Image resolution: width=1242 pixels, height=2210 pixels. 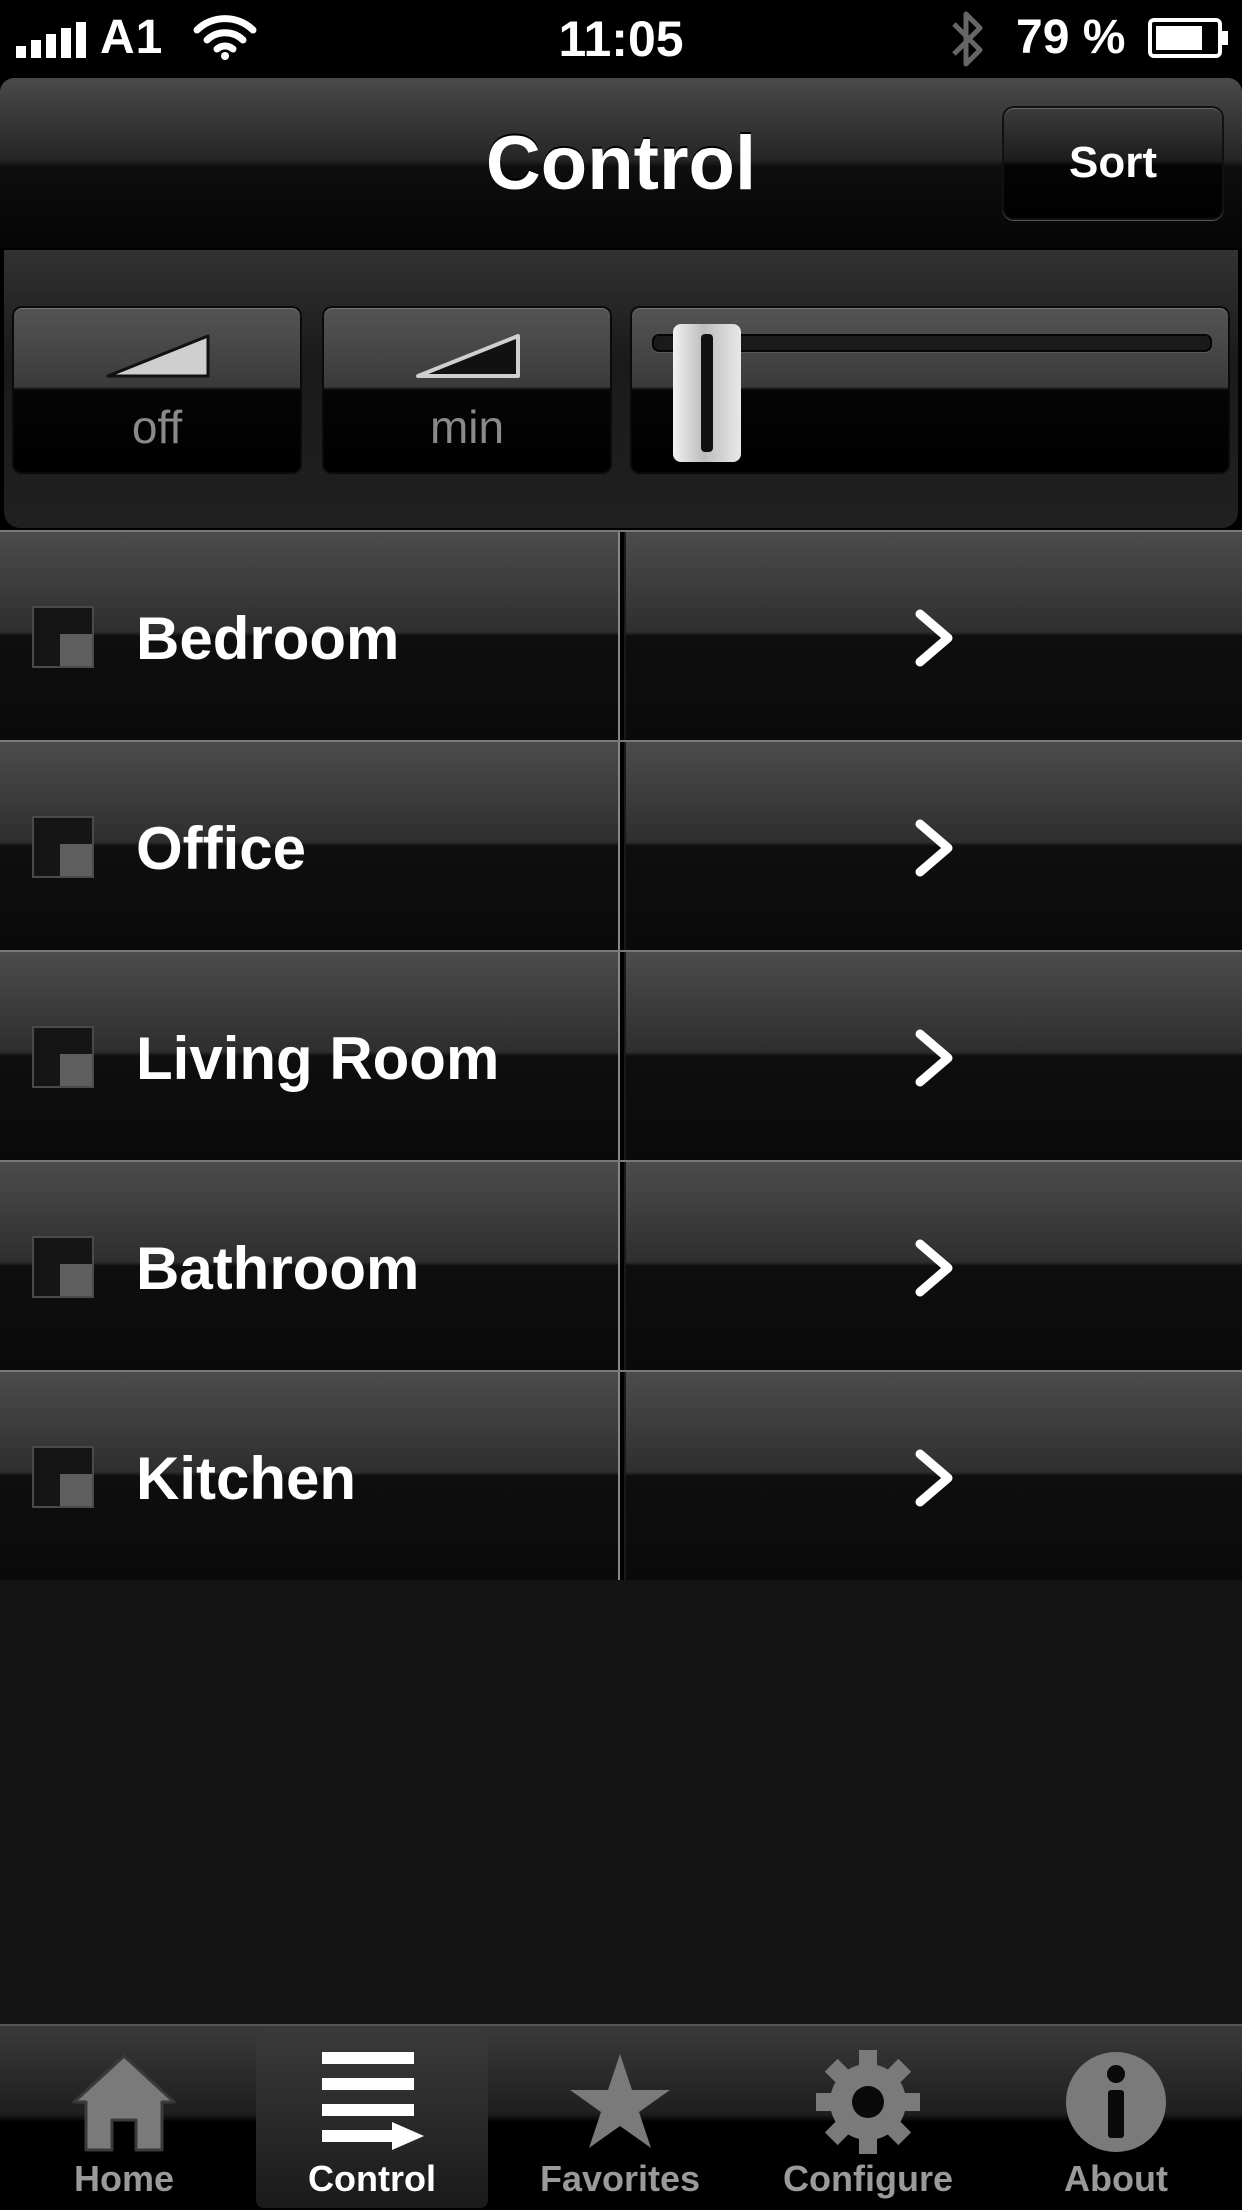 I want to click on battery-icon, so click(x=1188, y=38).